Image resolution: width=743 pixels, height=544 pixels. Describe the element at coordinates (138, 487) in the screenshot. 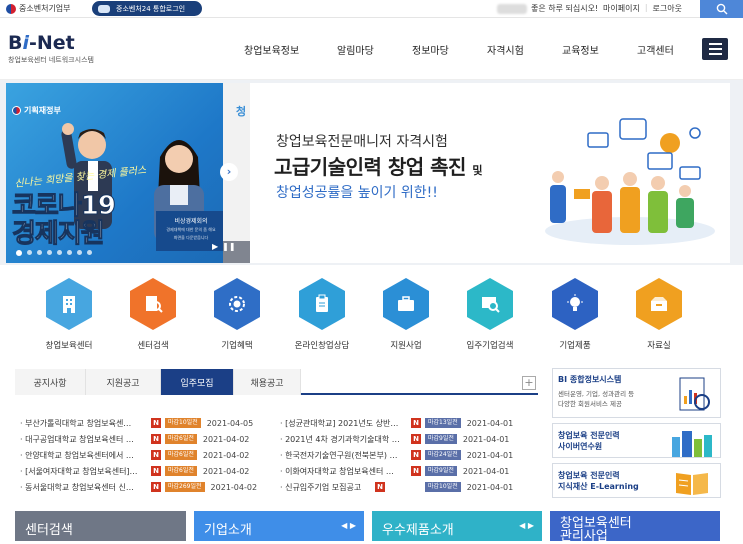

I see `list-item: · 동서울대학교 창업보육센터 신… N 마감269일전 2021-04-02` at that location.